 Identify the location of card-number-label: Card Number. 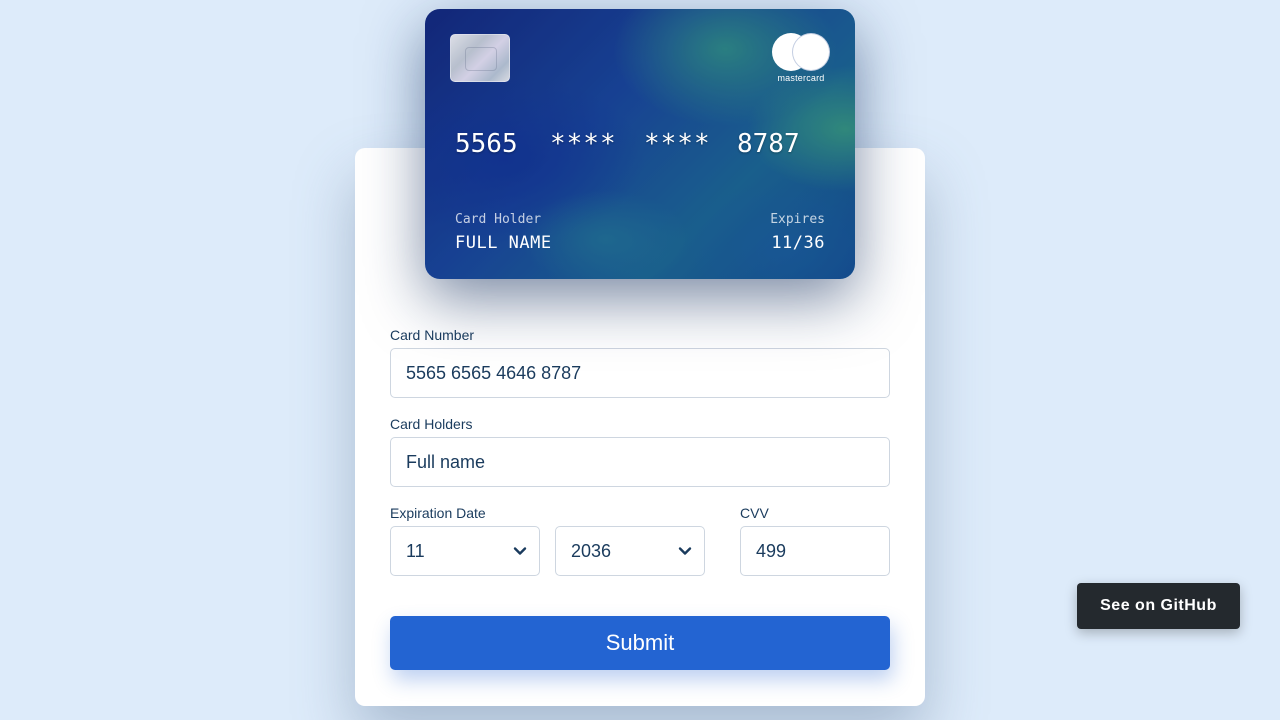
(432, 335).